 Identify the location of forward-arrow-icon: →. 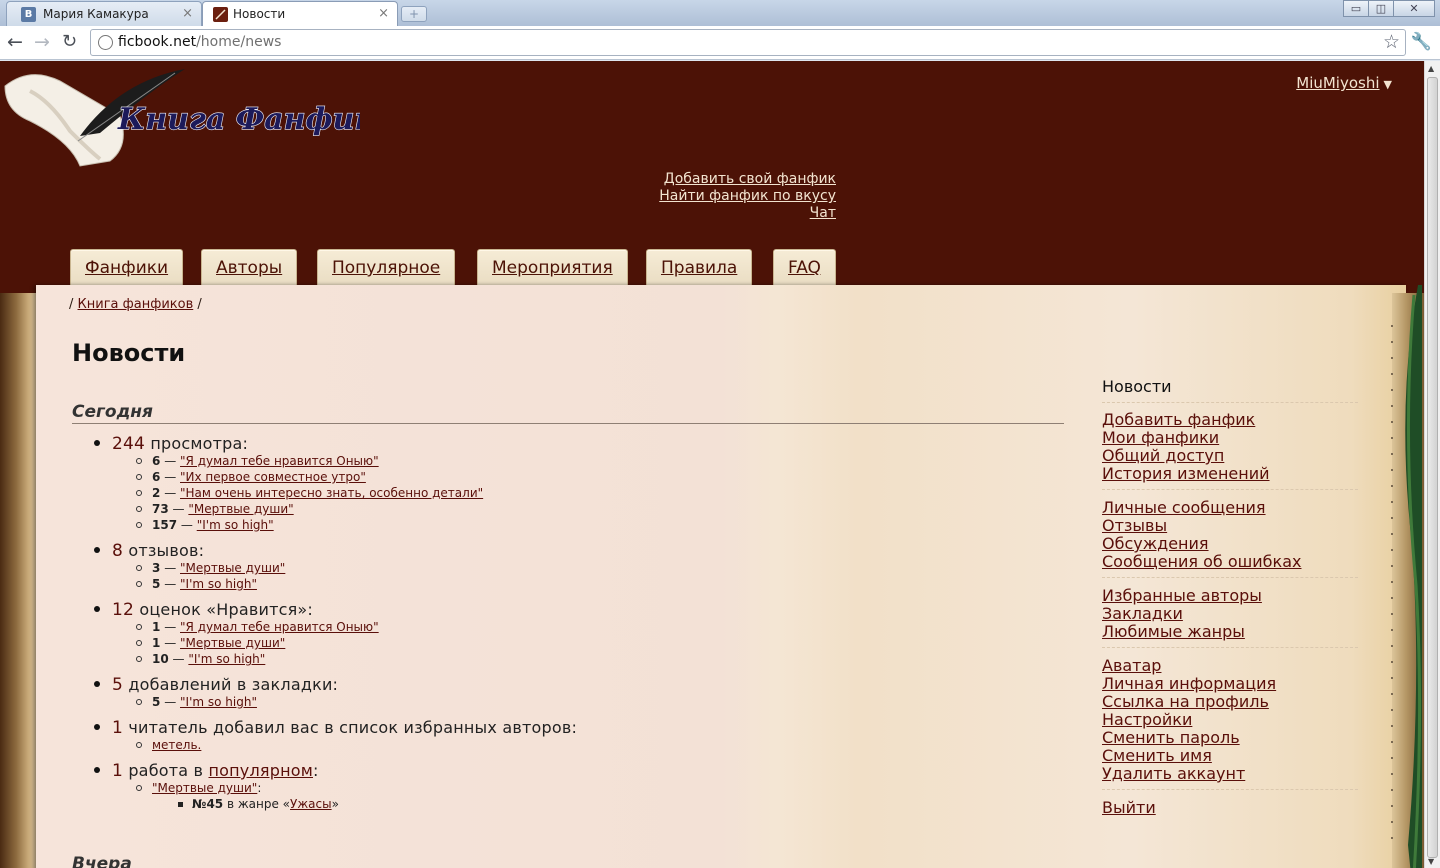
(42, 42).